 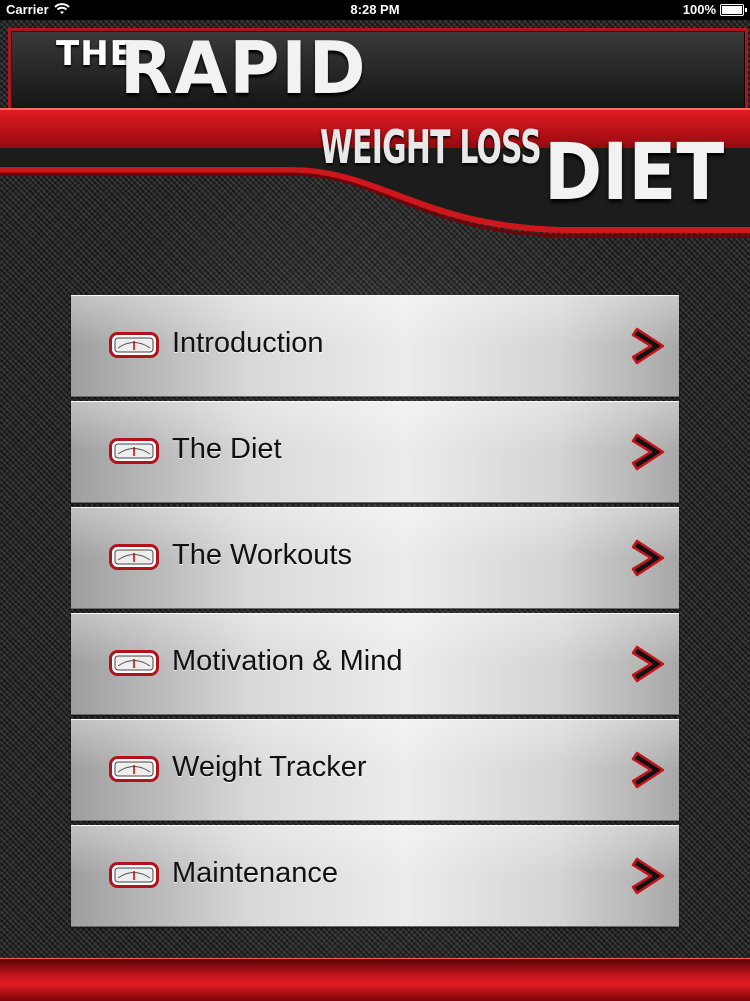 I want to click on footer-red-band, so click(x=375, y=979).